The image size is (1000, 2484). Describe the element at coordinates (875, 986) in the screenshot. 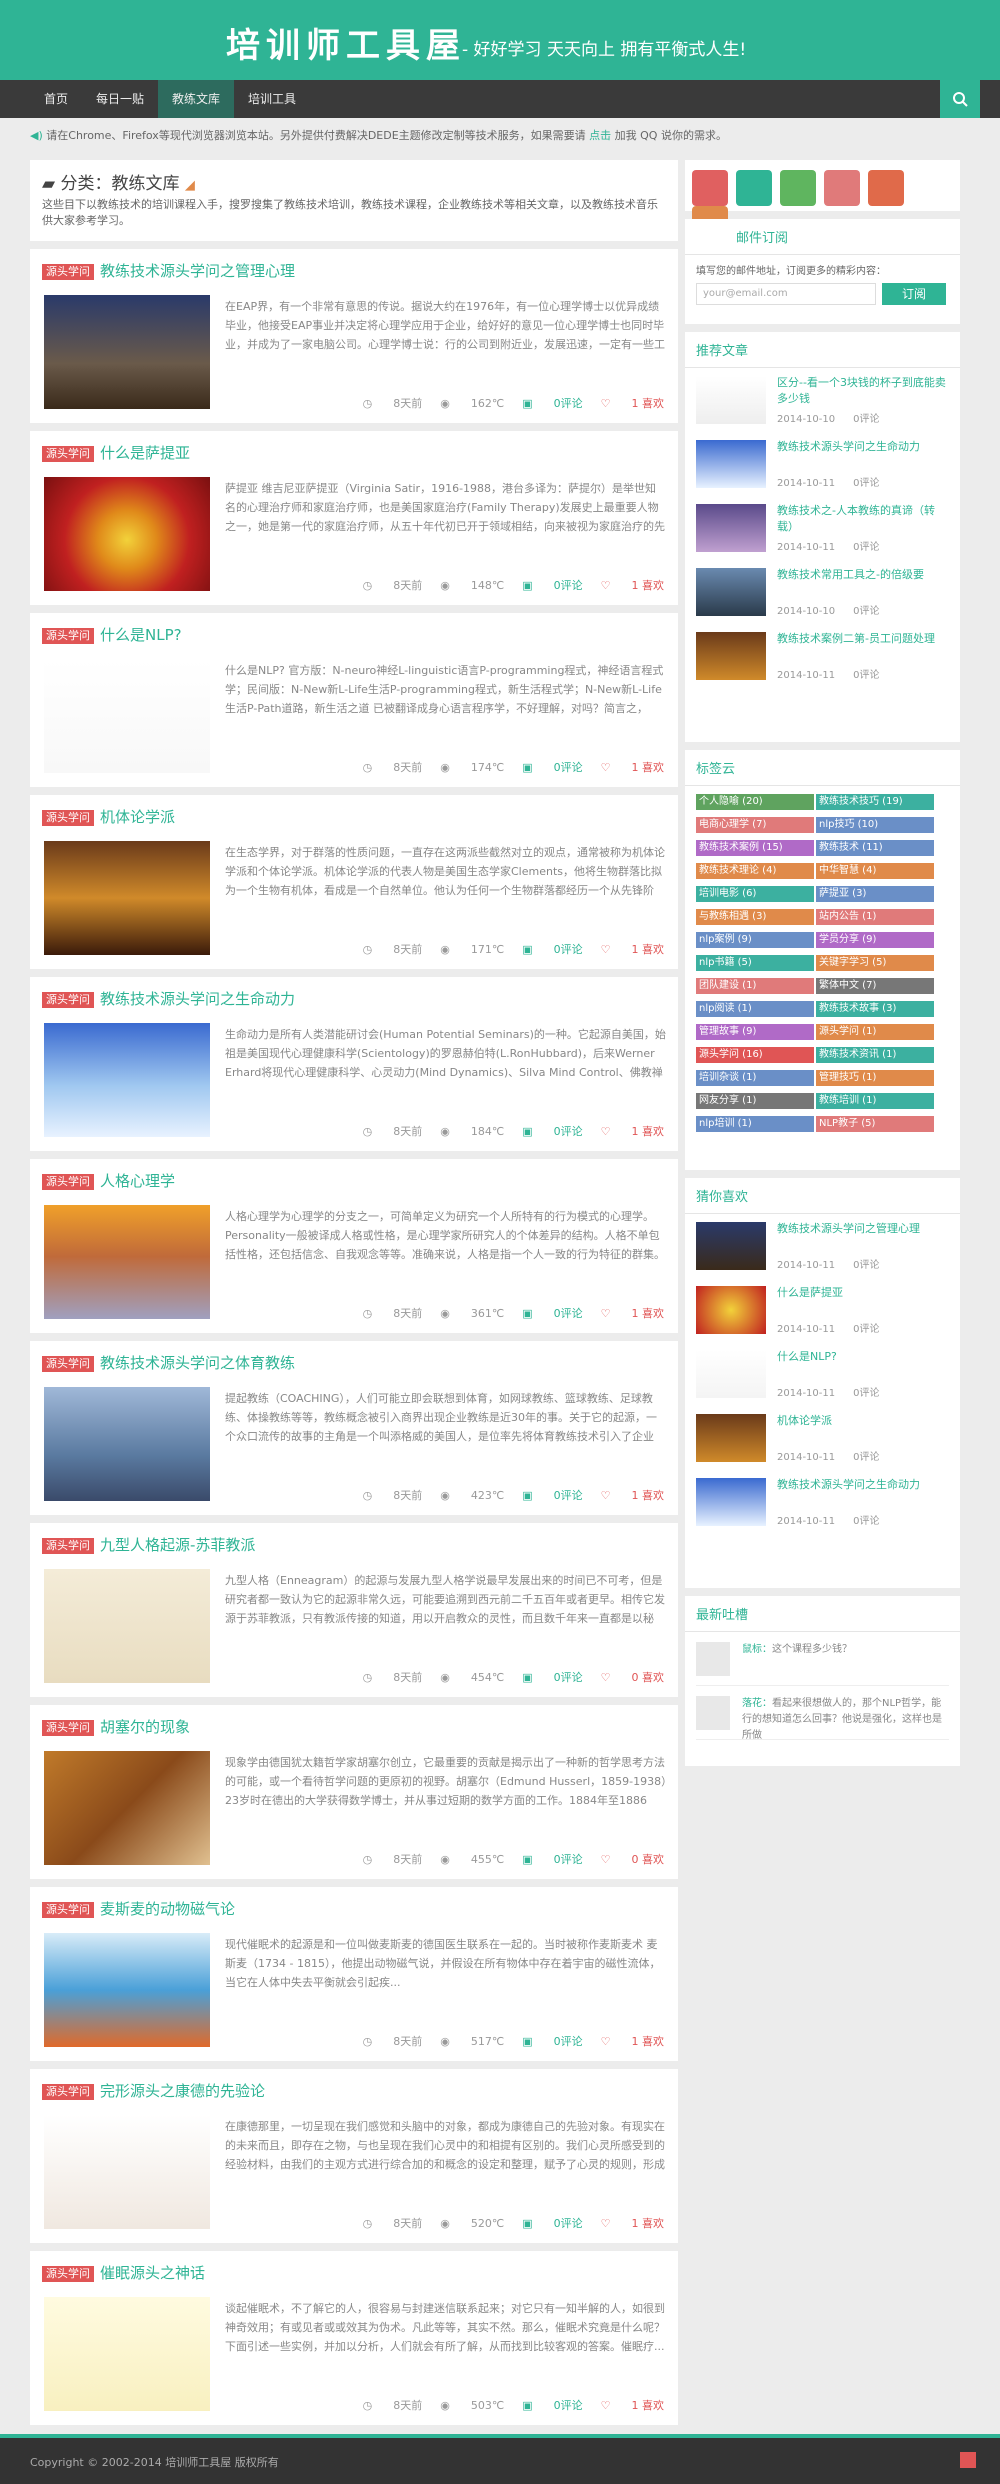

I see `tag-item: 繁体中文 (7)` at that location.